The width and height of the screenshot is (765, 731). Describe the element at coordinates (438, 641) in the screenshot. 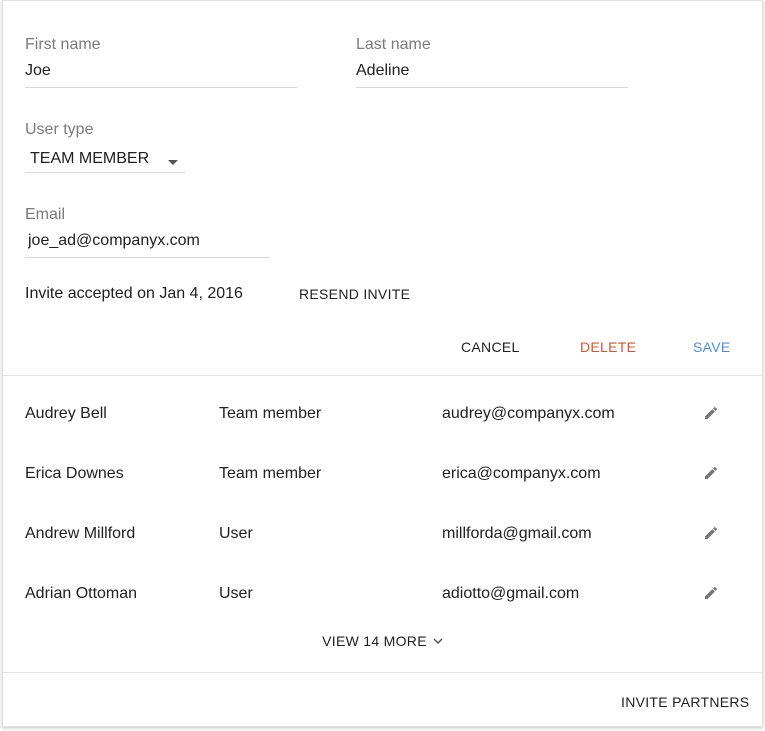

I see `chevron-down-icon` at that location.